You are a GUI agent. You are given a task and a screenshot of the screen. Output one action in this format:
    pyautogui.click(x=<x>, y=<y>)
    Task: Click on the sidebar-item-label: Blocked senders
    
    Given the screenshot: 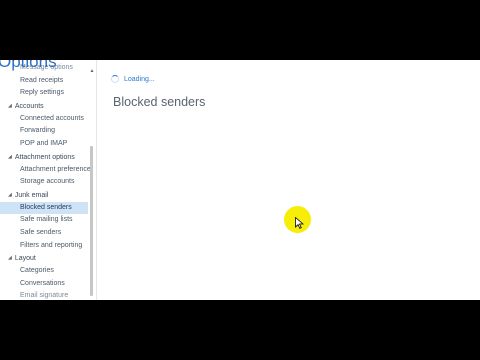 What is the action you would take?
    pyautogui.click(x=46, y=207)
    